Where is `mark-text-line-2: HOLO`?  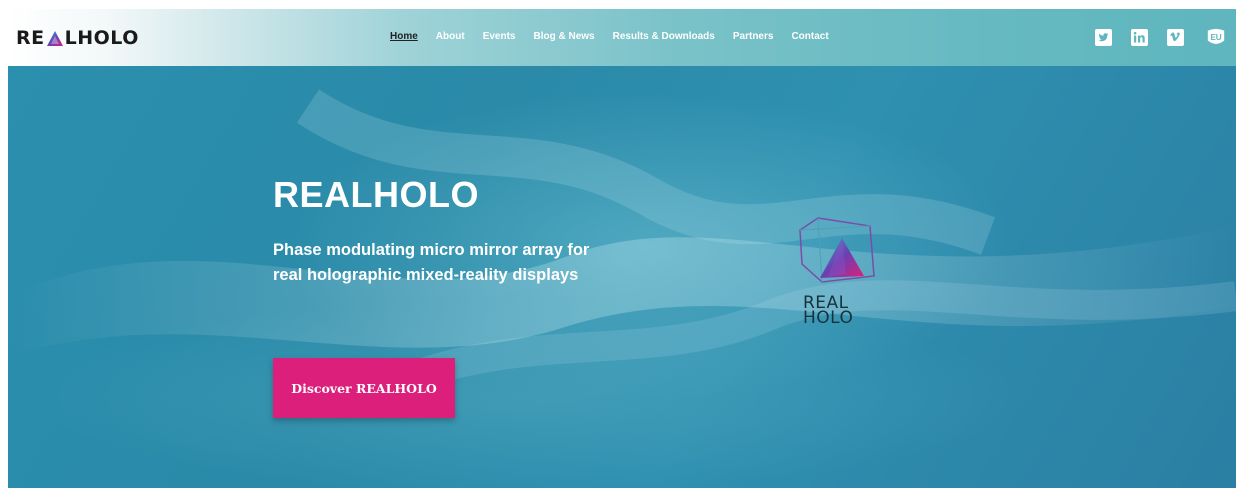
mark-text-line-2: HOLO is located at coordinates (828, 318).